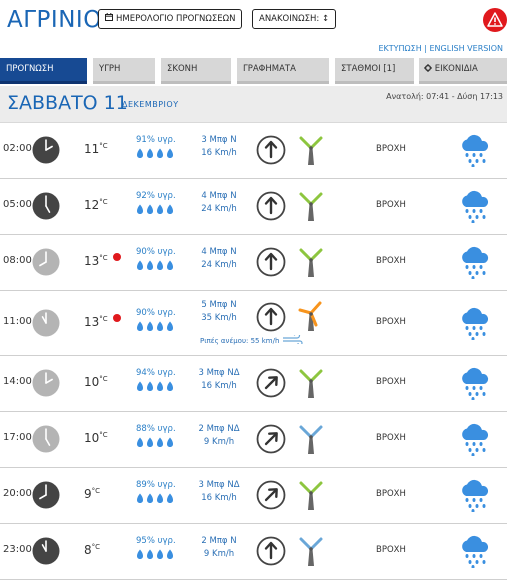 The width and height of the screenshot is (507, 585). What do you see at coordinates (444, 96) in the screenshot?
I see `sunrise-sunset: Ανατολή: 07:41 - Δύση 17:13` at bounding box center [444, 96].